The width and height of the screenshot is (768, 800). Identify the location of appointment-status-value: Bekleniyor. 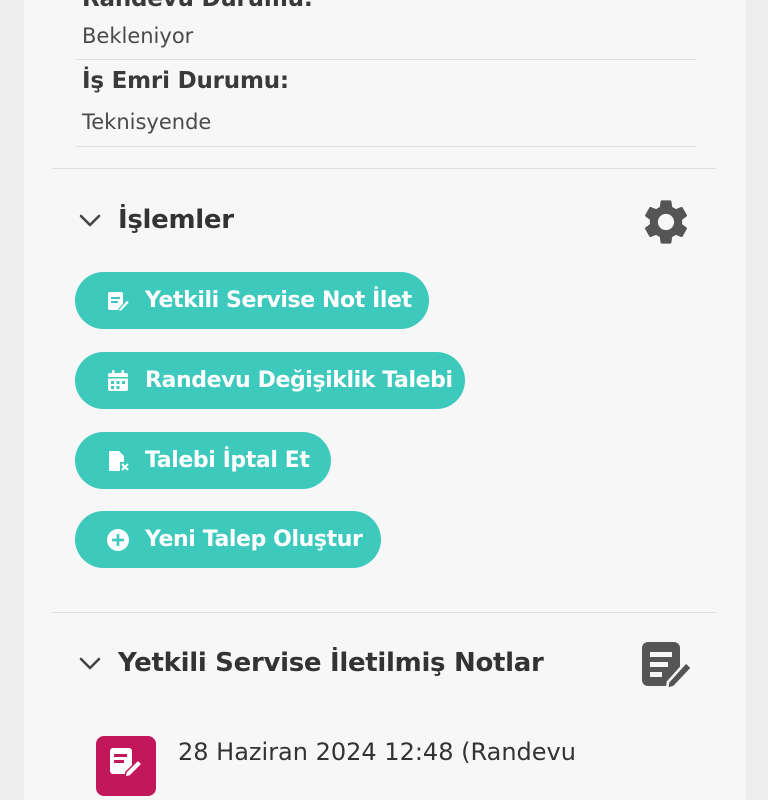
(138, 36).